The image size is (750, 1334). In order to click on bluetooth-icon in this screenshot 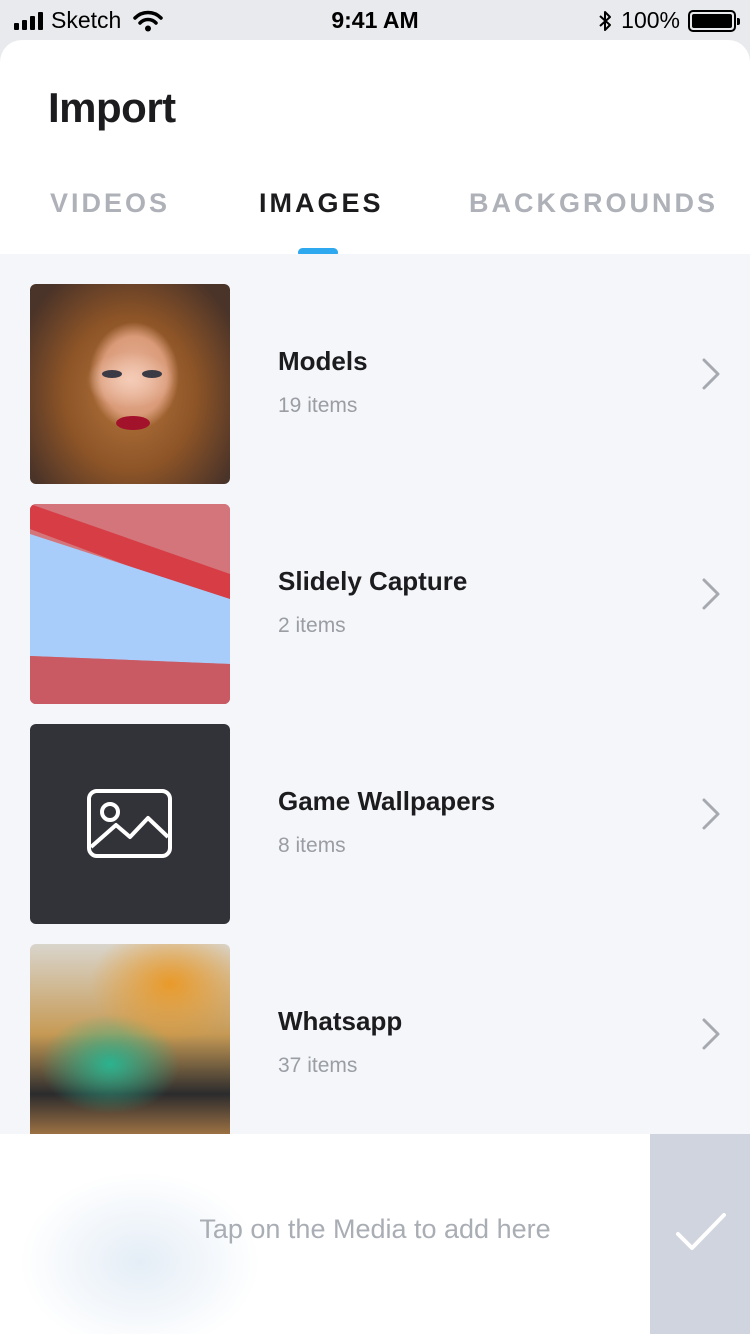, I will do `click(605, 20)`.